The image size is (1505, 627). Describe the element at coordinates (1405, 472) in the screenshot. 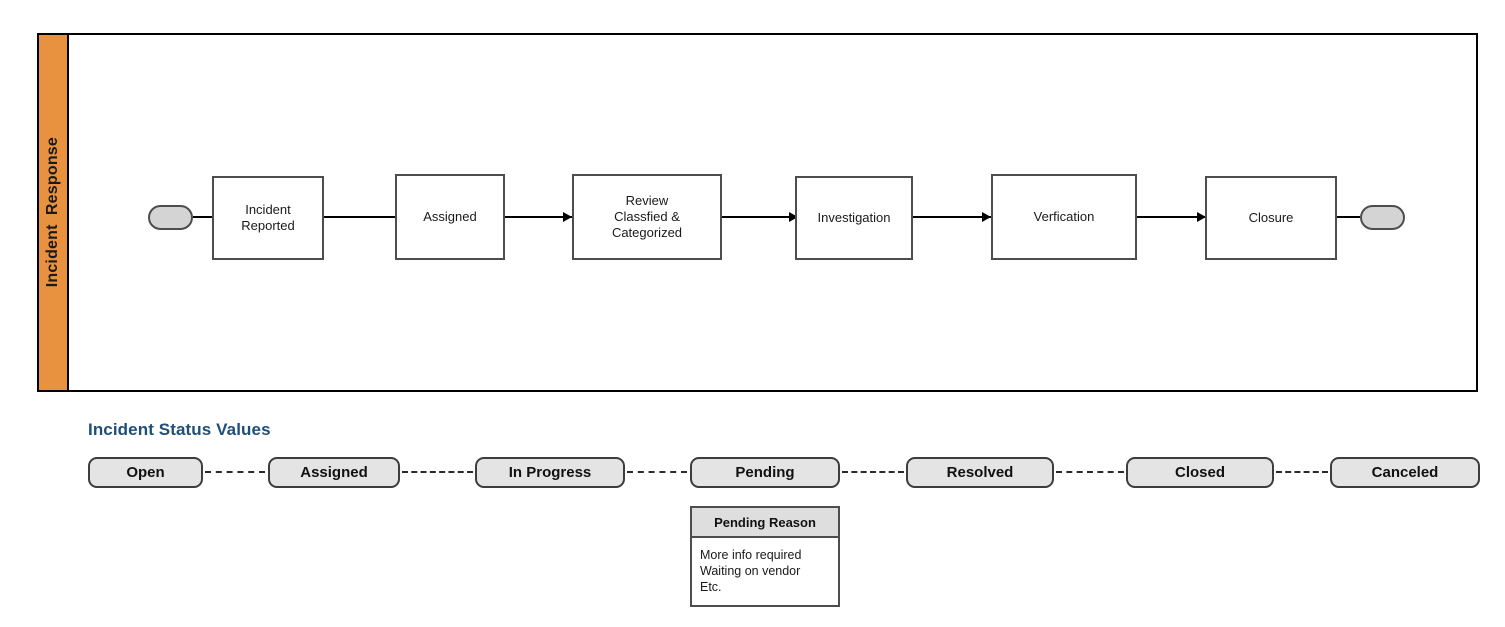

I see `status-pill-canceled: Canceled` at that location.